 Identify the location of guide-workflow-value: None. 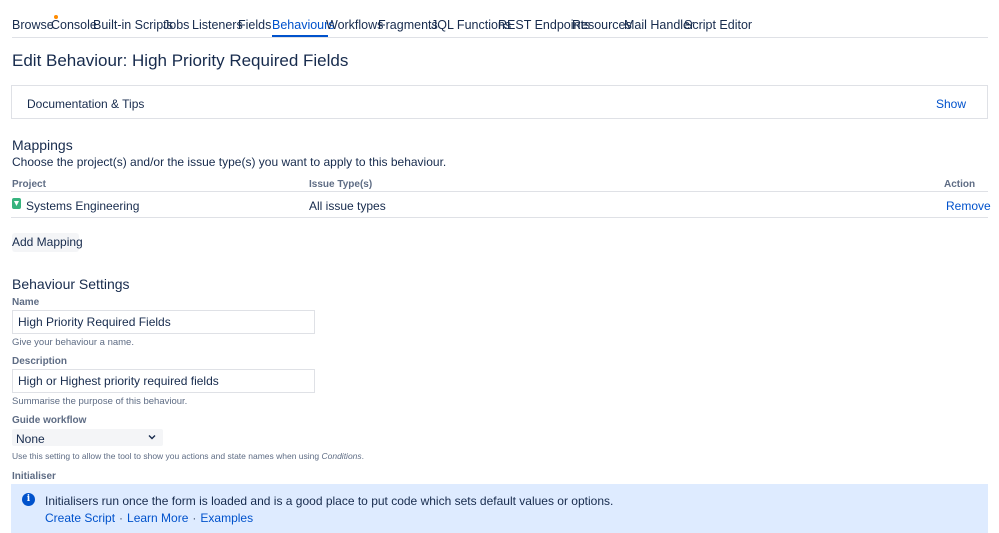
(30, 439).